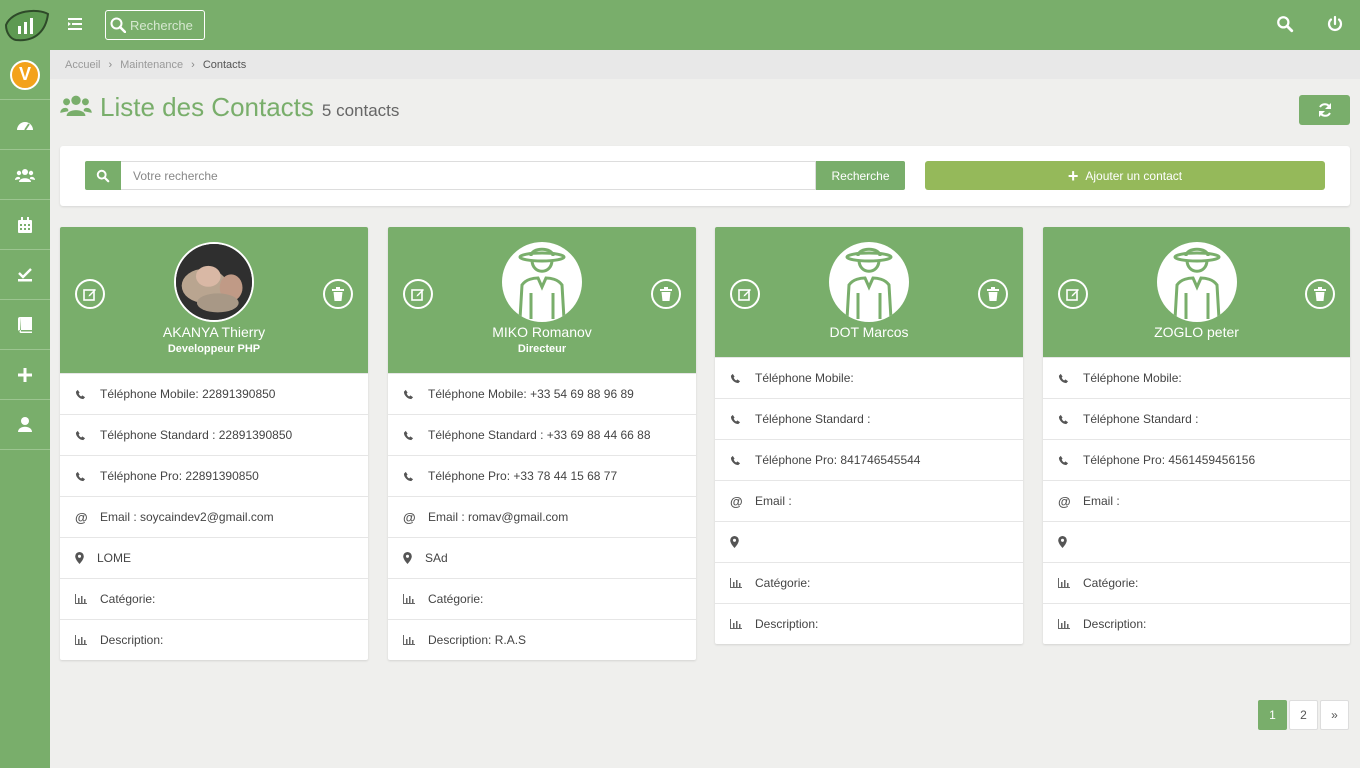 Image resolution: width=1360 pixels, height=768 pixels. What do you see at coordinates (1324, 110) in the screenshot?
I see `refresh-button` at bounding box center [1324, 110].